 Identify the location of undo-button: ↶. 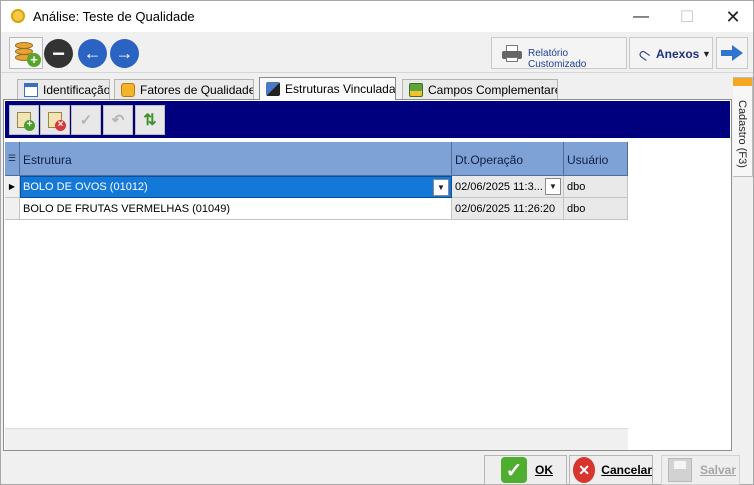
(118, 120).